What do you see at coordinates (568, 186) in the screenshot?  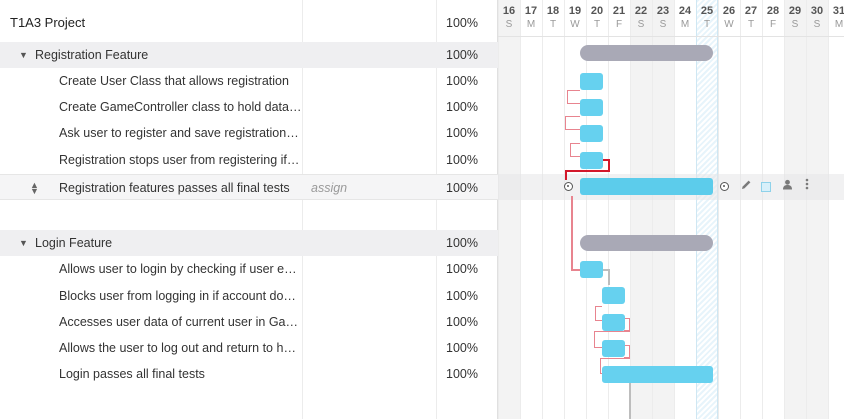 I see `link-start-handle-icon` at bounding box center [568, 186].